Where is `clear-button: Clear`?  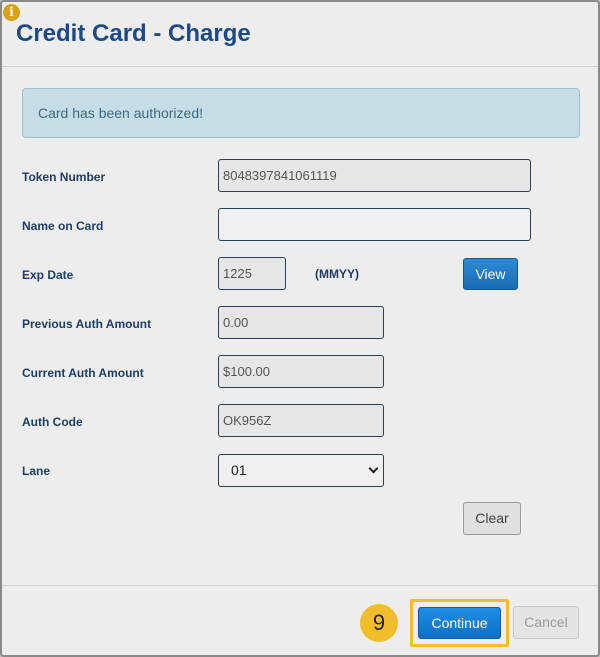
clear-button: Clear is located at coordinates (492, 518).